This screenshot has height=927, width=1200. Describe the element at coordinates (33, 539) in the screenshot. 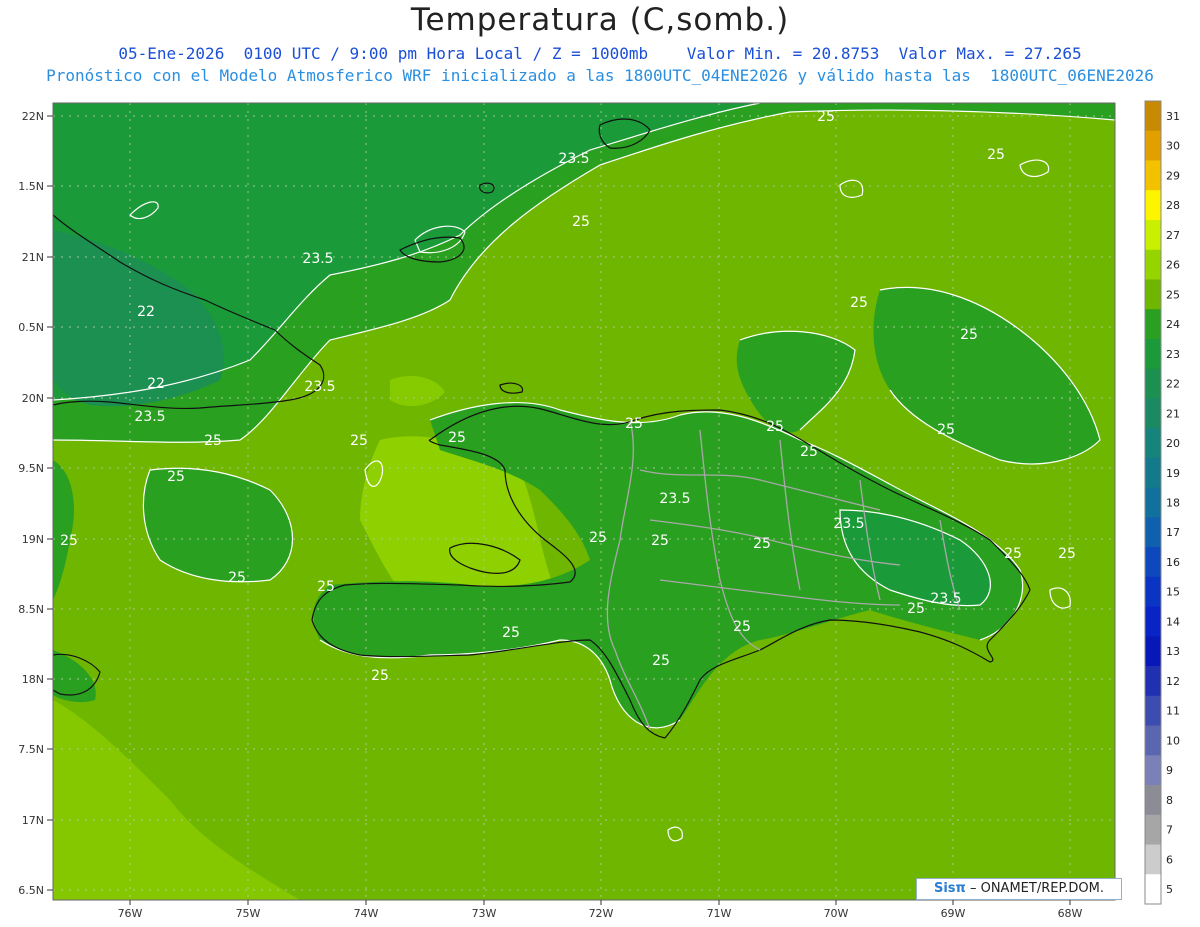

I see `lat-tick-label: 19N` at that location.